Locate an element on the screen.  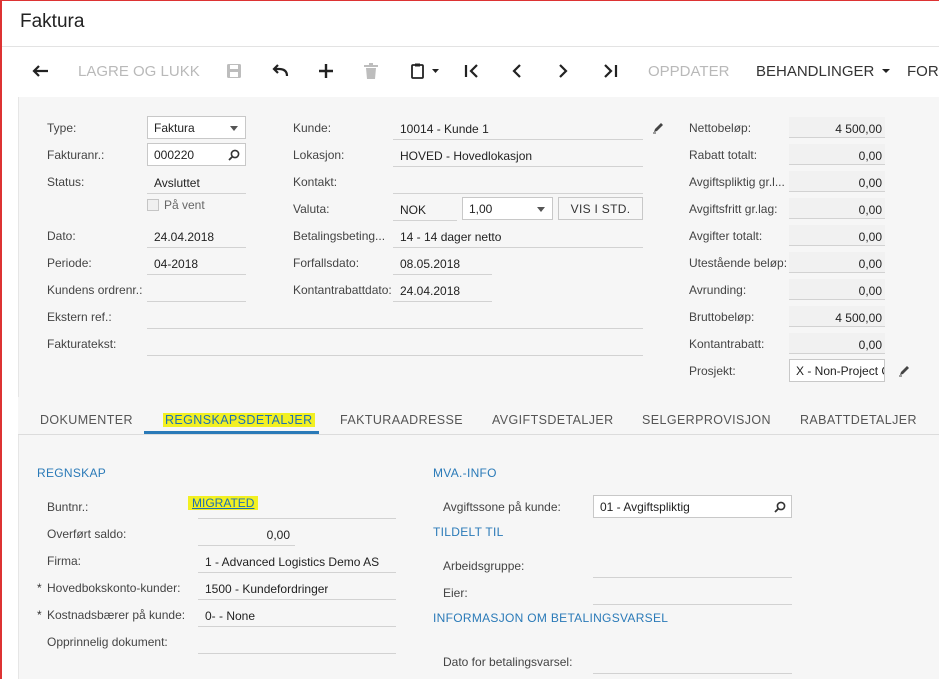
total-label: Avrunding: is located at coordinates (718, 290).